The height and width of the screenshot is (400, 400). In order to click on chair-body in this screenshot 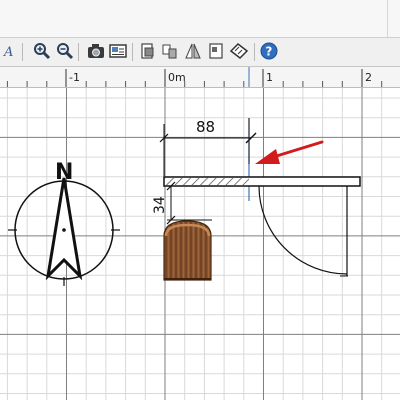, I will do `click(187, 250)`.